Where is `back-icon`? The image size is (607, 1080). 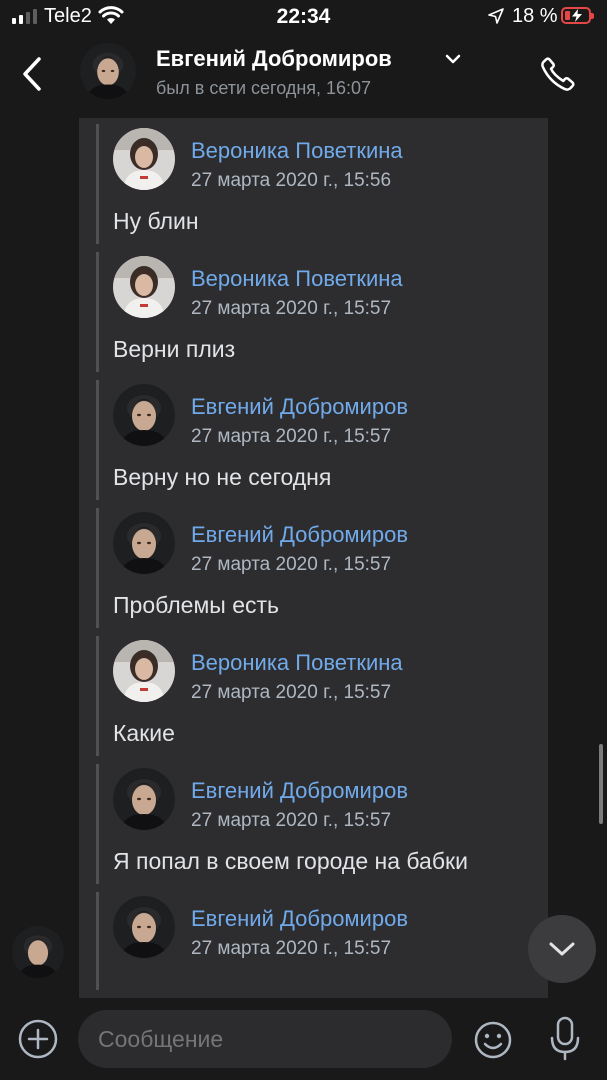
back-icon is located at coordinates (32, 74).